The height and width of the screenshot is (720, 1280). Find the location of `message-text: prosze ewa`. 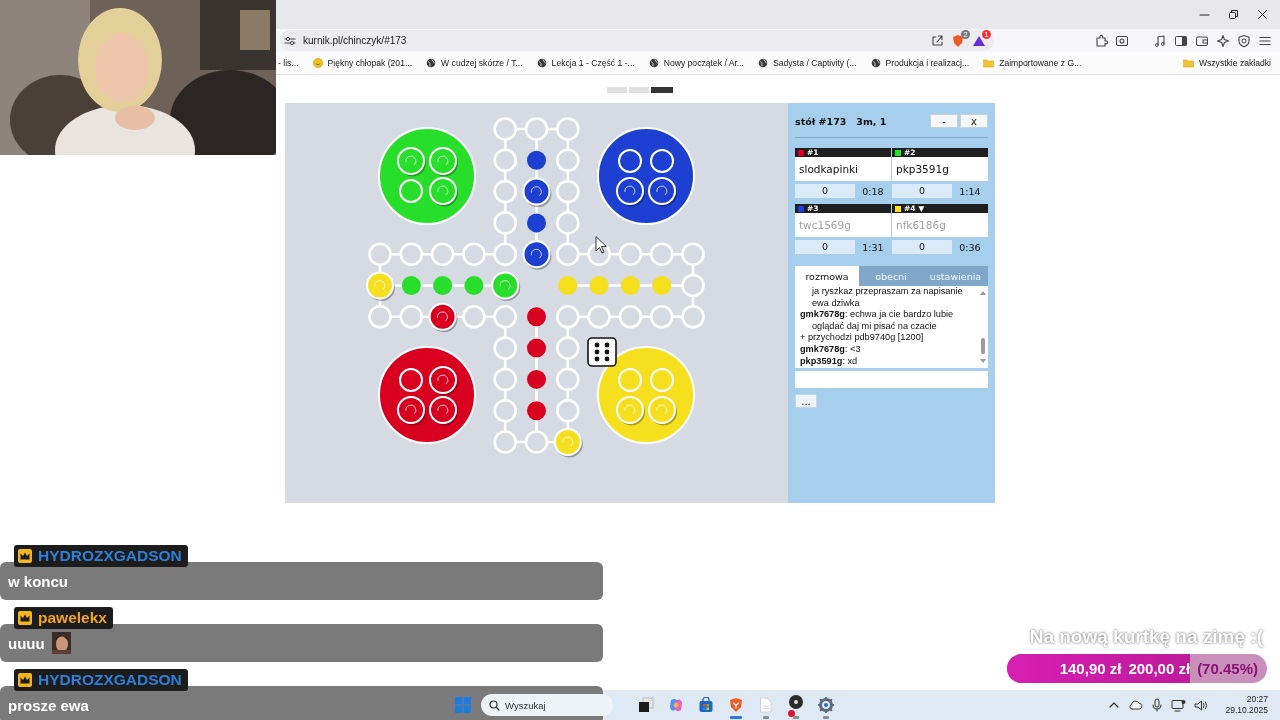

message-text: prosze ewa is located at coordinates (48, 705).